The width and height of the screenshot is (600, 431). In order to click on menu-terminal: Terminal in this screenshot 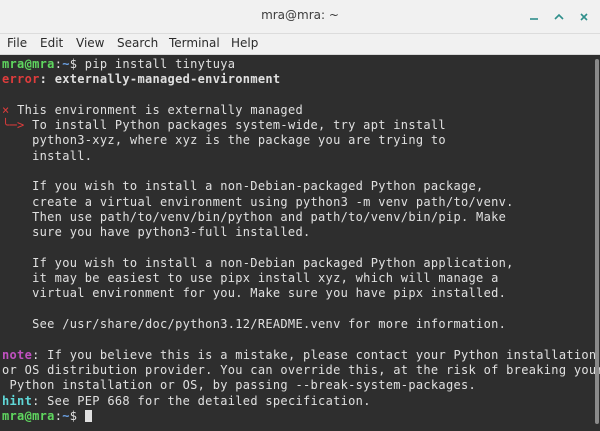, I will do `click(194, 43)`.